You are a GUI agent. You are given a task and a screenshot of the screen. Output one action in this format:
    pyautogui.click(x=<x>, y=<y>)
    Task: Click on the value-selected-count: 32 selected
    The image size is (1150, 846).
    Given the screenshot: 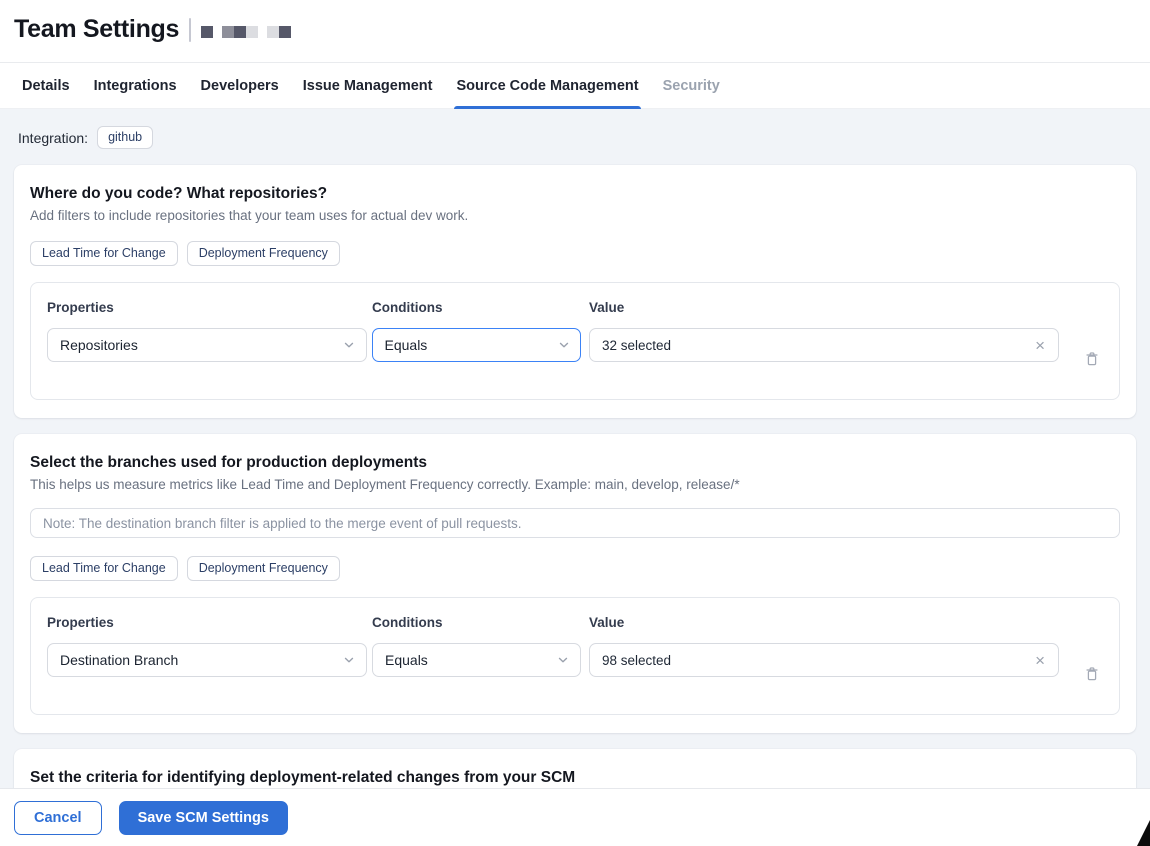 What is the action you would take?
    pyautogui.click(x=637, y=345)
    